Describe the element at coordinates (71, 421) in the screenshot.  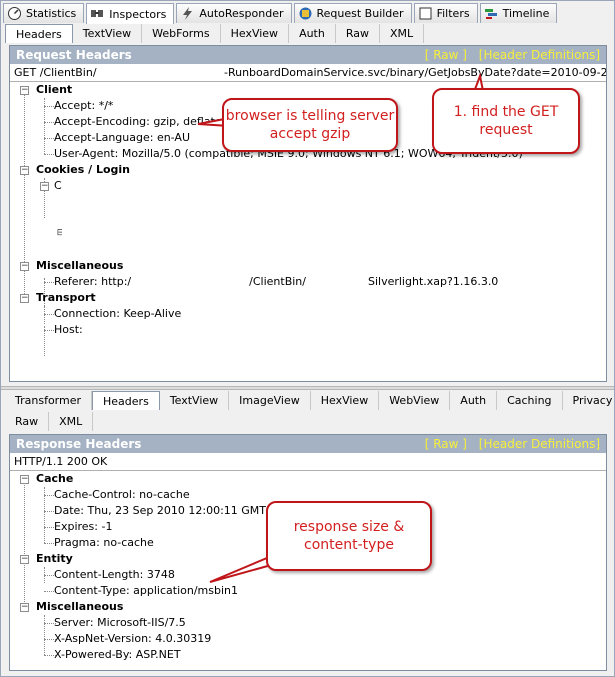
I see `response-tab-xml: XML` at that location.